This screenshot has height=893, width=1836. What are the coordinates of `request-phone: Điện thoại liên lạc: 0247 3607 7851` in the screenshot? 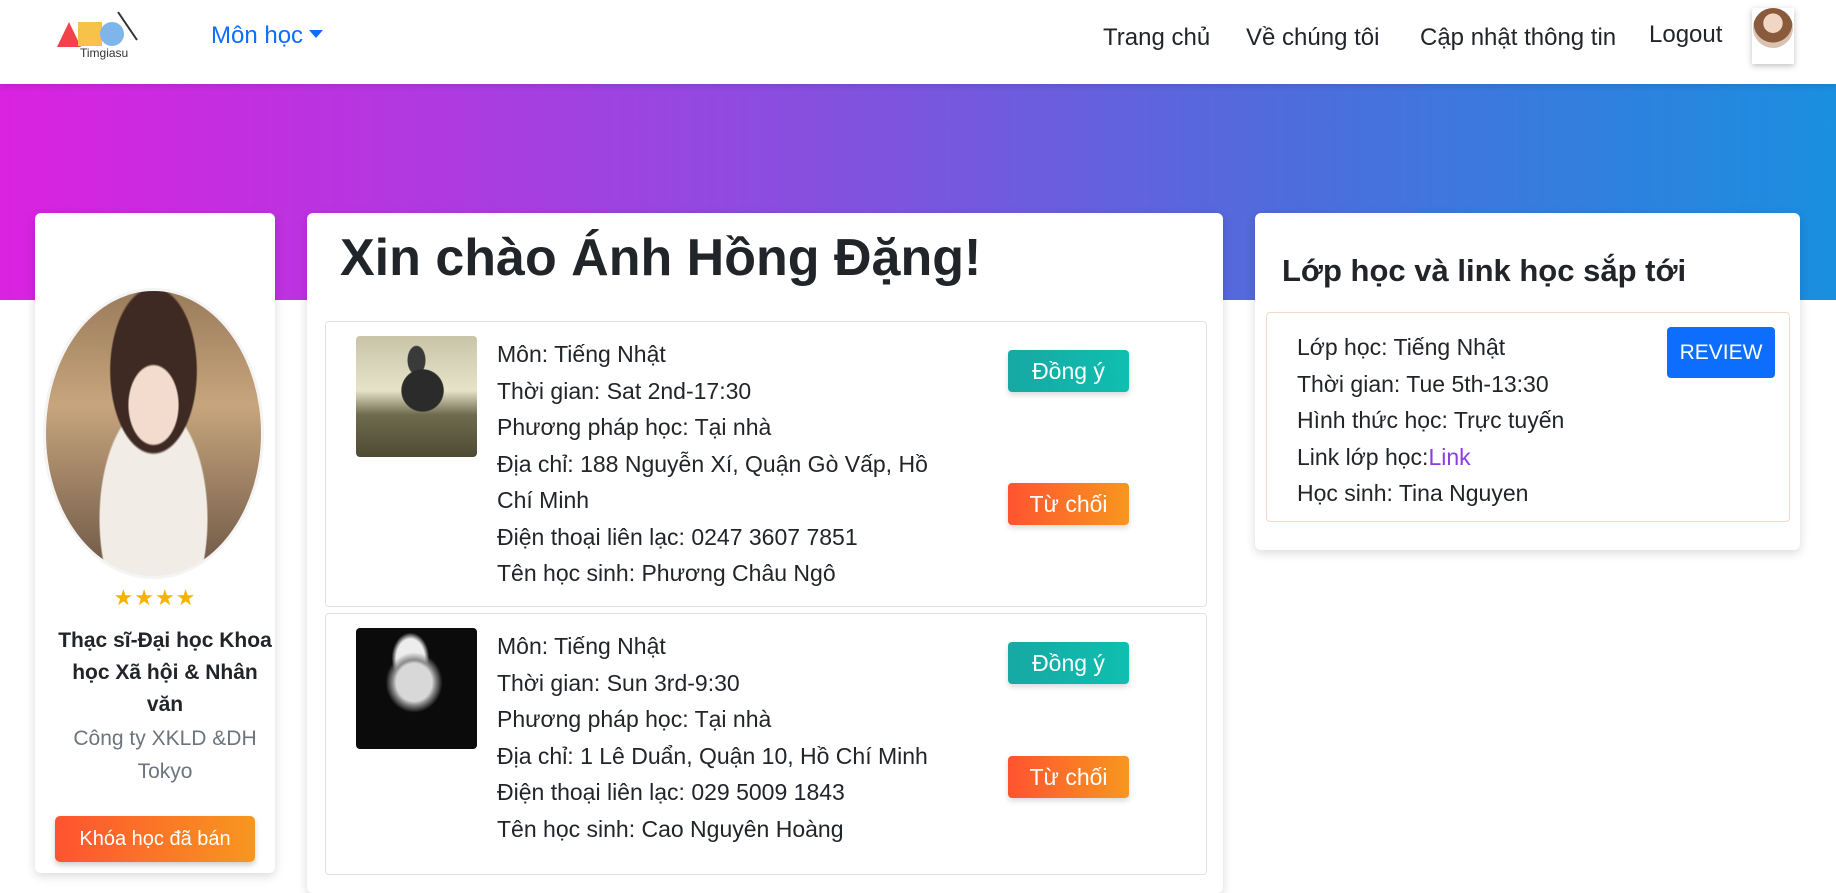 It's located at (677, 536).